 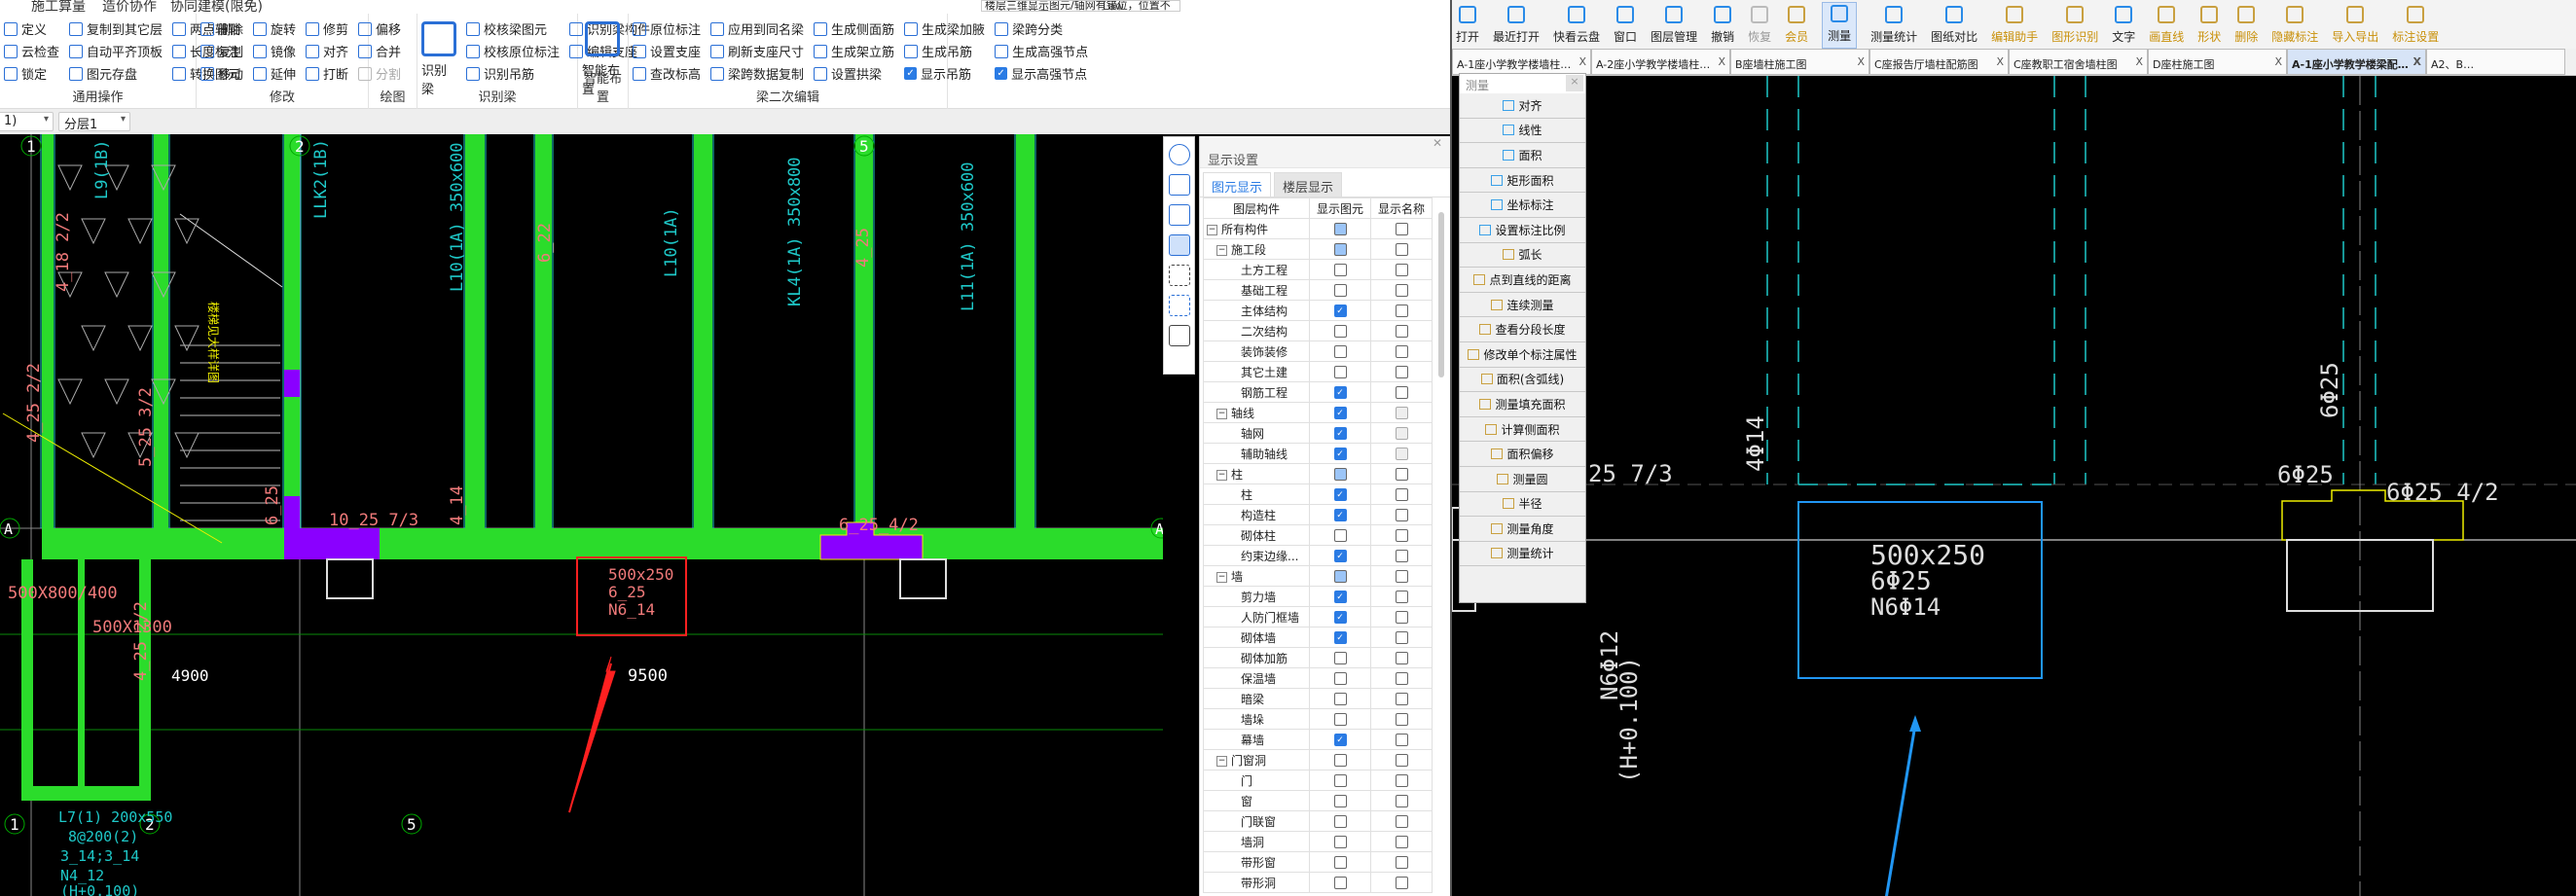 What do you see at coordinates (2294, 28) in the screenshot?
I see `toolbar-button: 隐藏标注` at bounding box center [2294, 28].